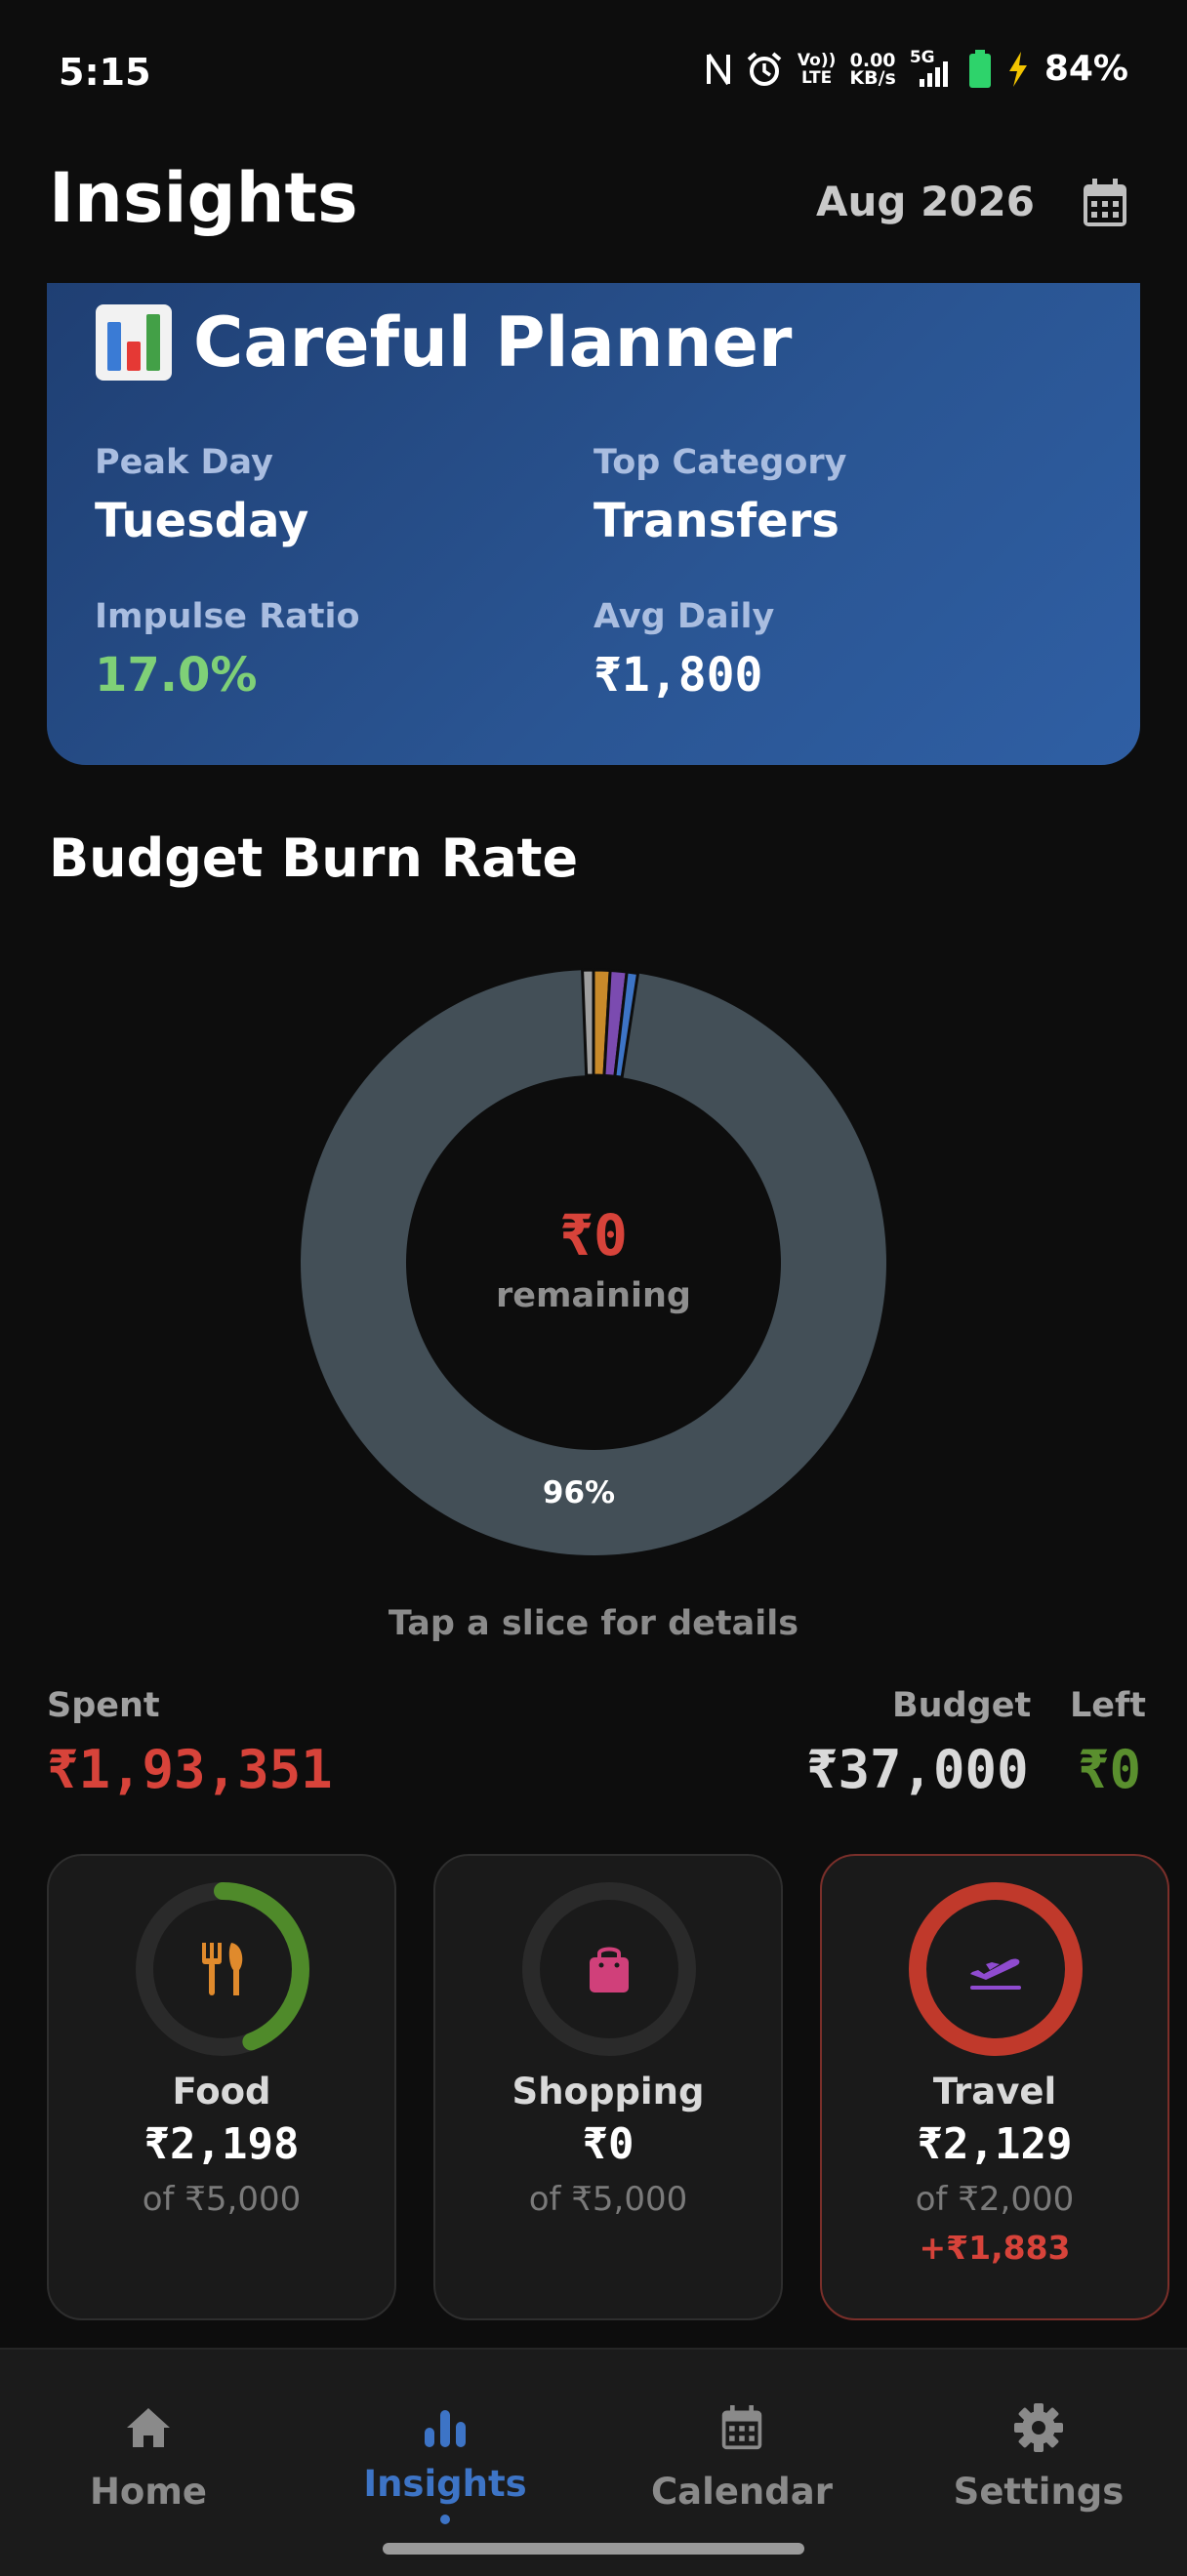  What do you see at coordinates (444, 342) in the screenshot?
I see `persona-title: Careful Planner` at bounding box center [444, 342].